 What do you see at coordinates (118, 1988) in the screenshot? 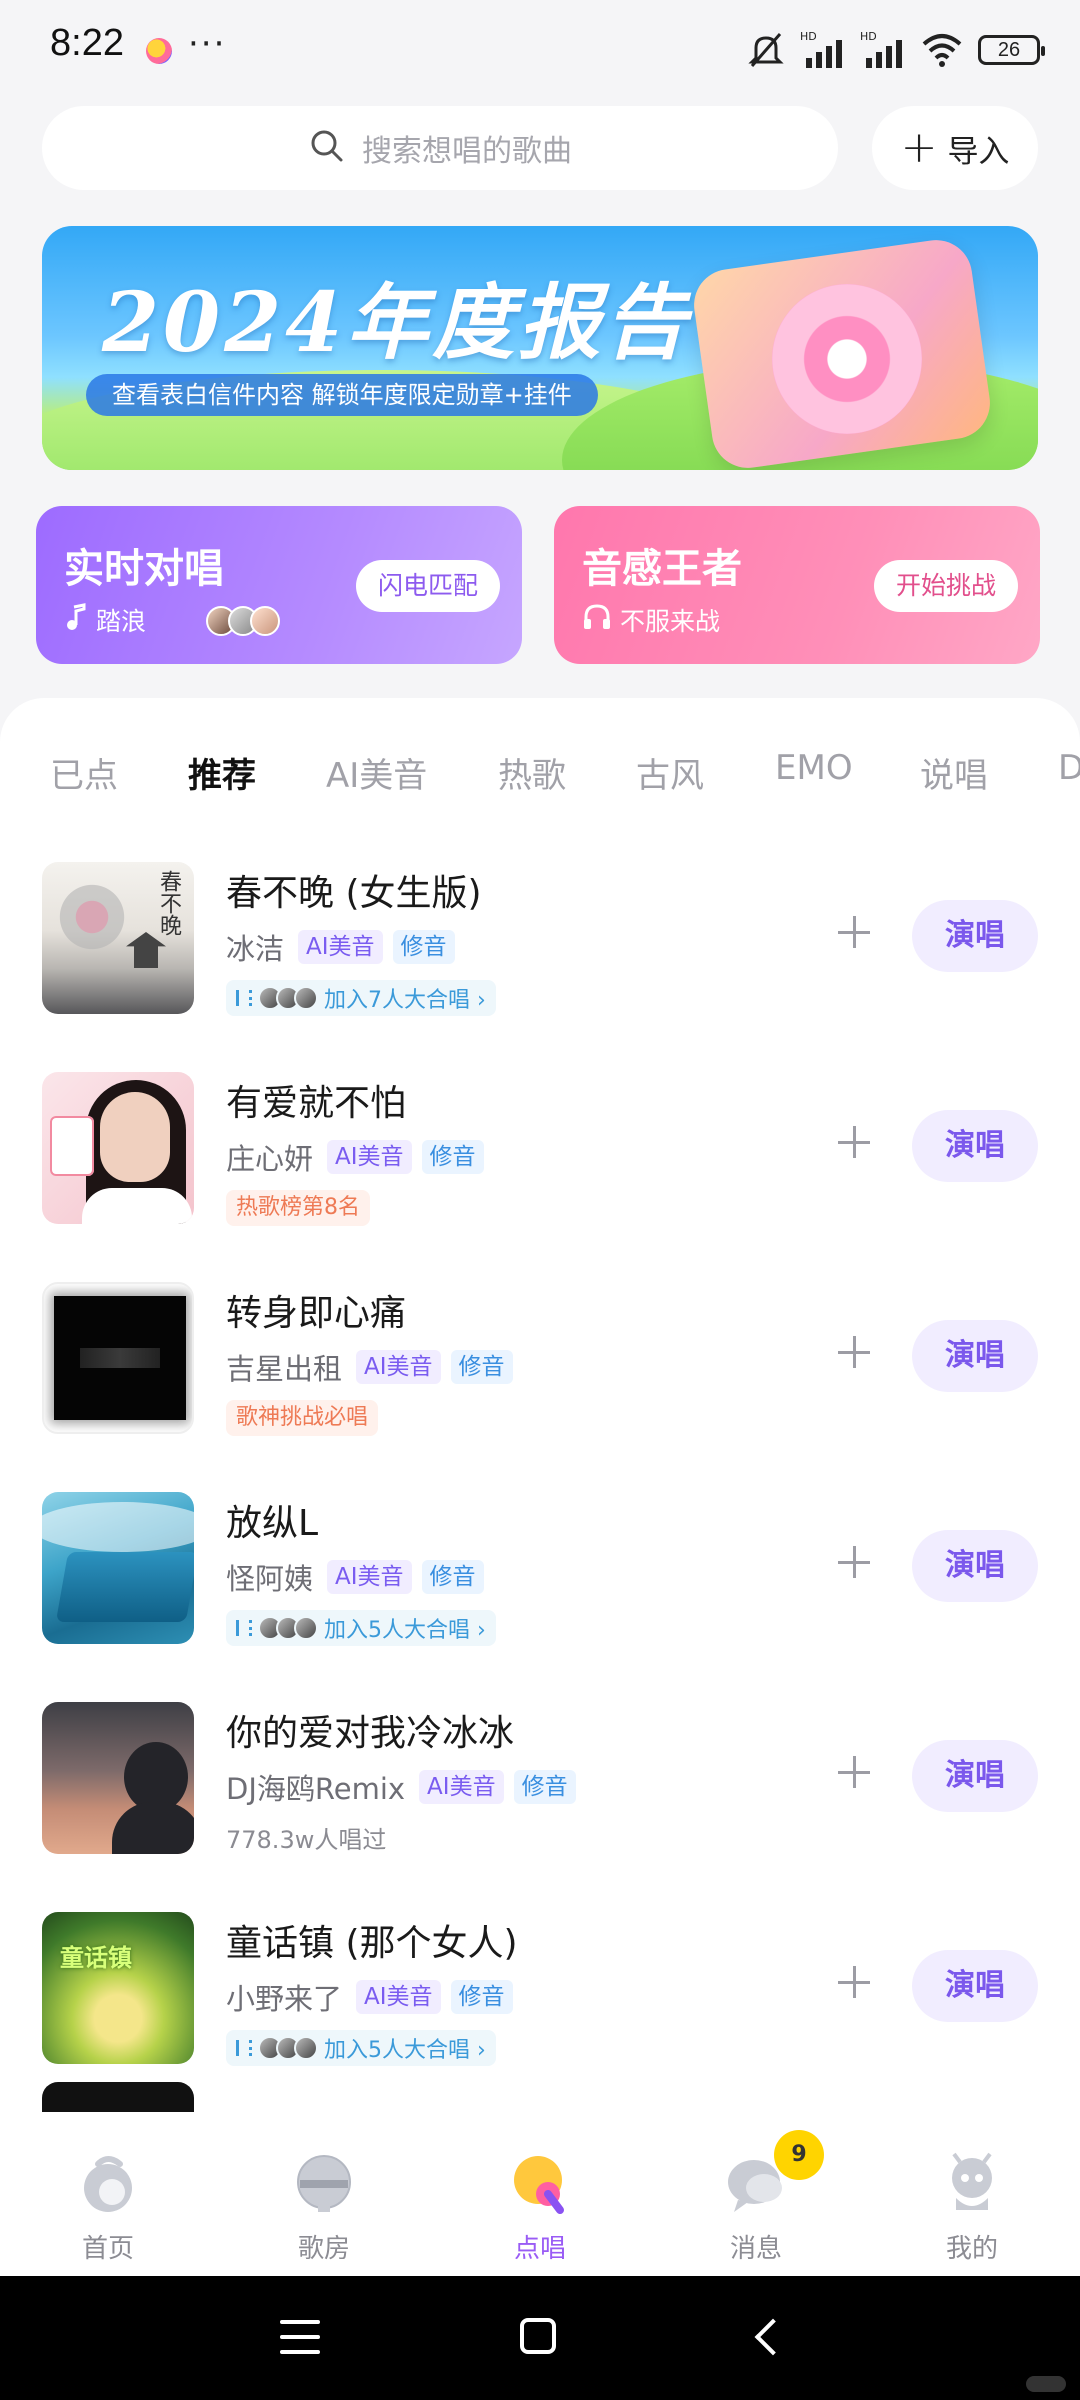
I see `song-cover: 童话镇` at bounding box center [118, 1988].